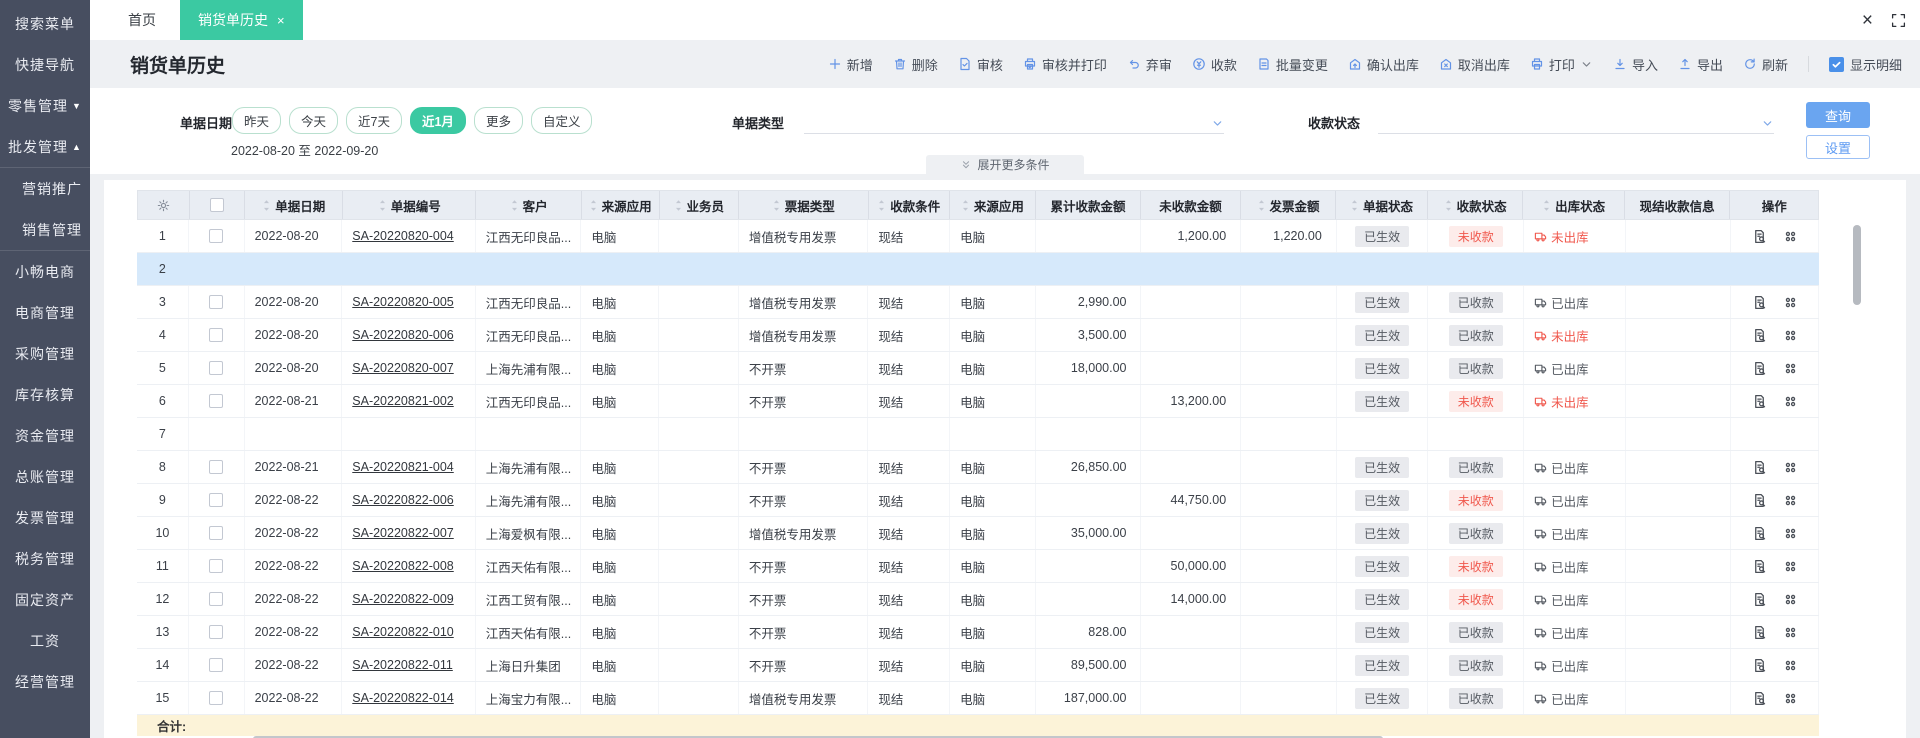  What do you see at coordinates (402, 236) in the screenshot?
I see `doc-number-link: SA-20220820-004` at bounding box center [402, 236].